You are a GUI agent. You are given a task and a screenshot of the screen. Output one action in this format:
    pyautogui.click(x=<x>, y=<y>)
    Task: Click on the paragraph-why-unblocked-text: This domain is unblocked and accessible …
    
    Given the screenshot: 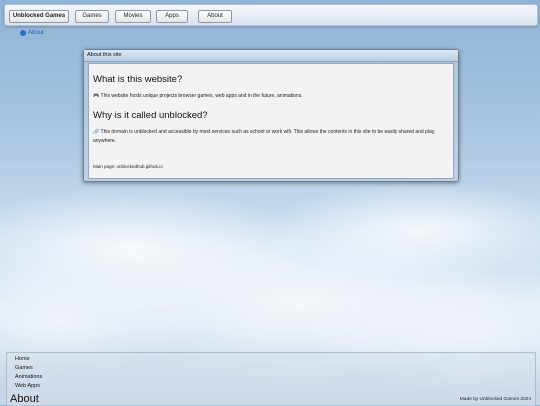 What is the action you would take?
    pyautogui.click(x=264, y=136)
    